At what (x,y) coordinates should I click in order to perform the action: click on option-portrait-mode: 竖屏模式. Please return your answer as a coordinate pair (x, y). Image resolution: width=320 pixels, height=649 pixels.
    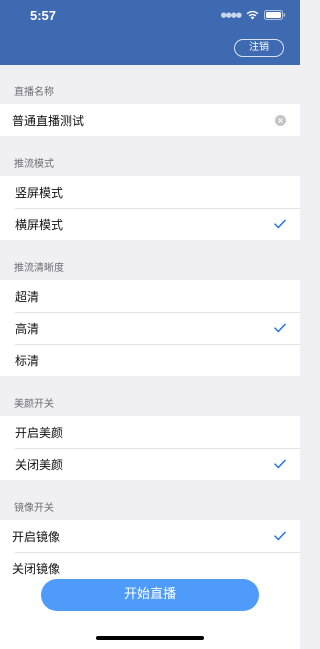
    Looking at the image, I should click on (150, 192).